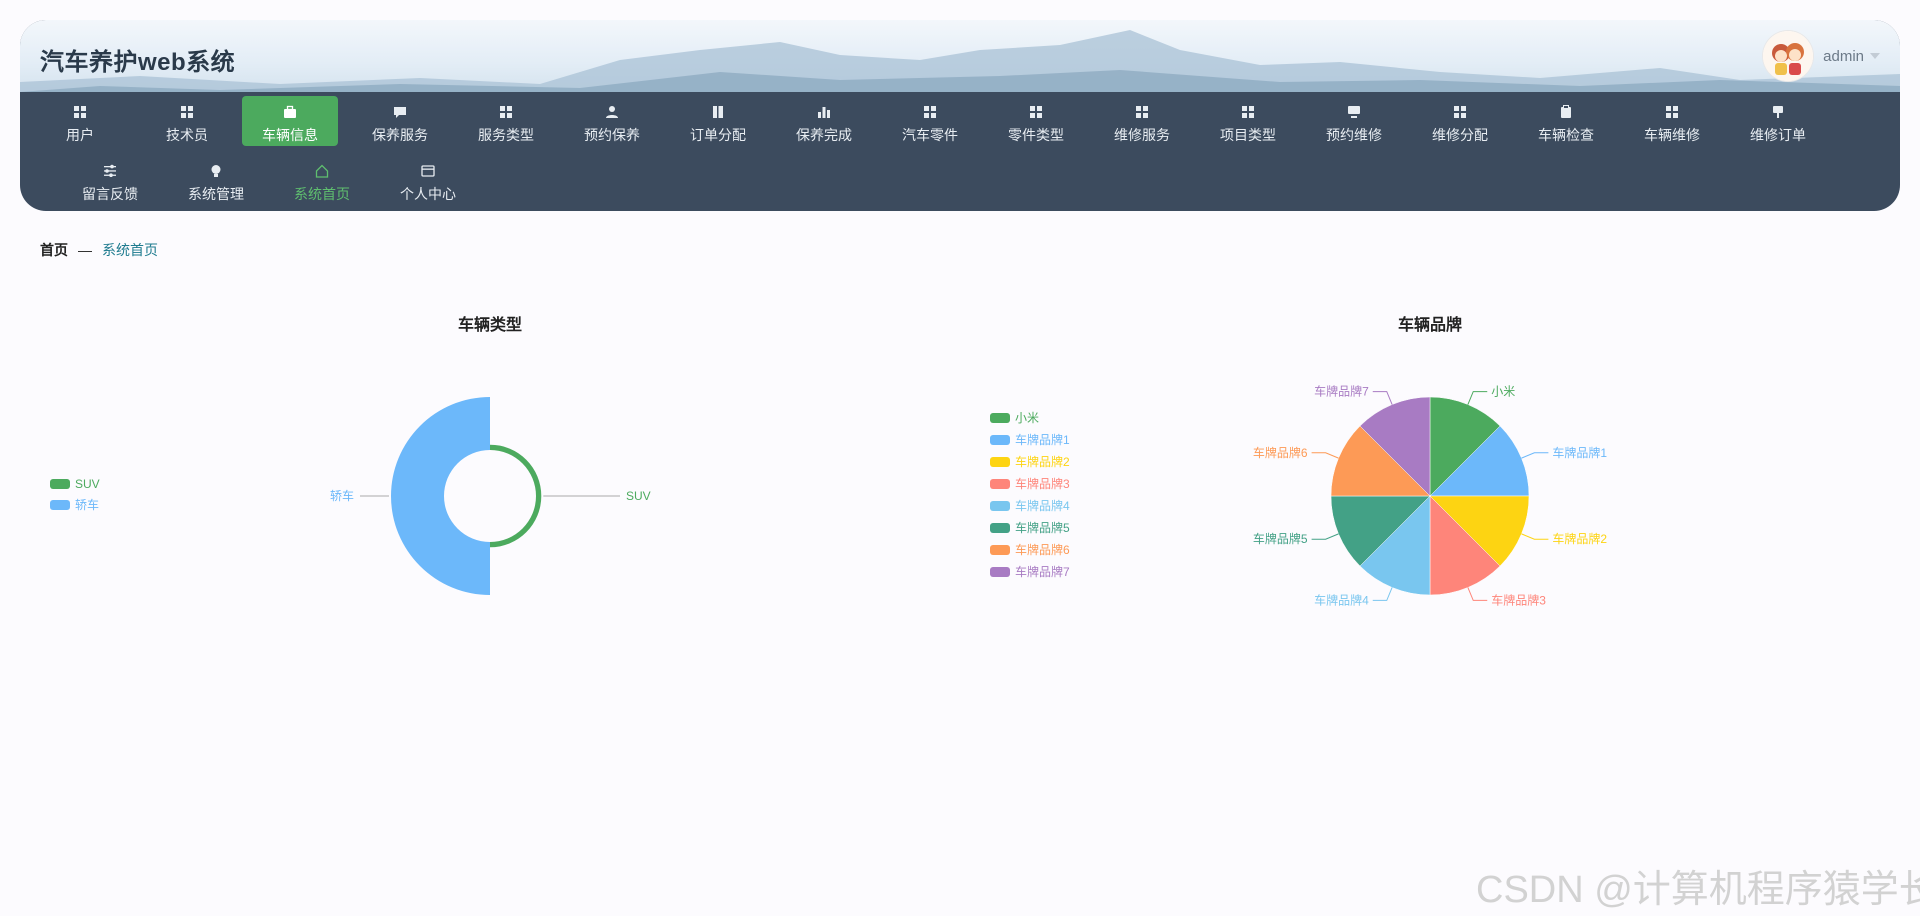 This screenshot has height=916, width=1920. What do you see at coordinates (1280, 452) in the screenshot?
I see `slice-label: 车牌品牌6` at bounding box center [1280, 452].